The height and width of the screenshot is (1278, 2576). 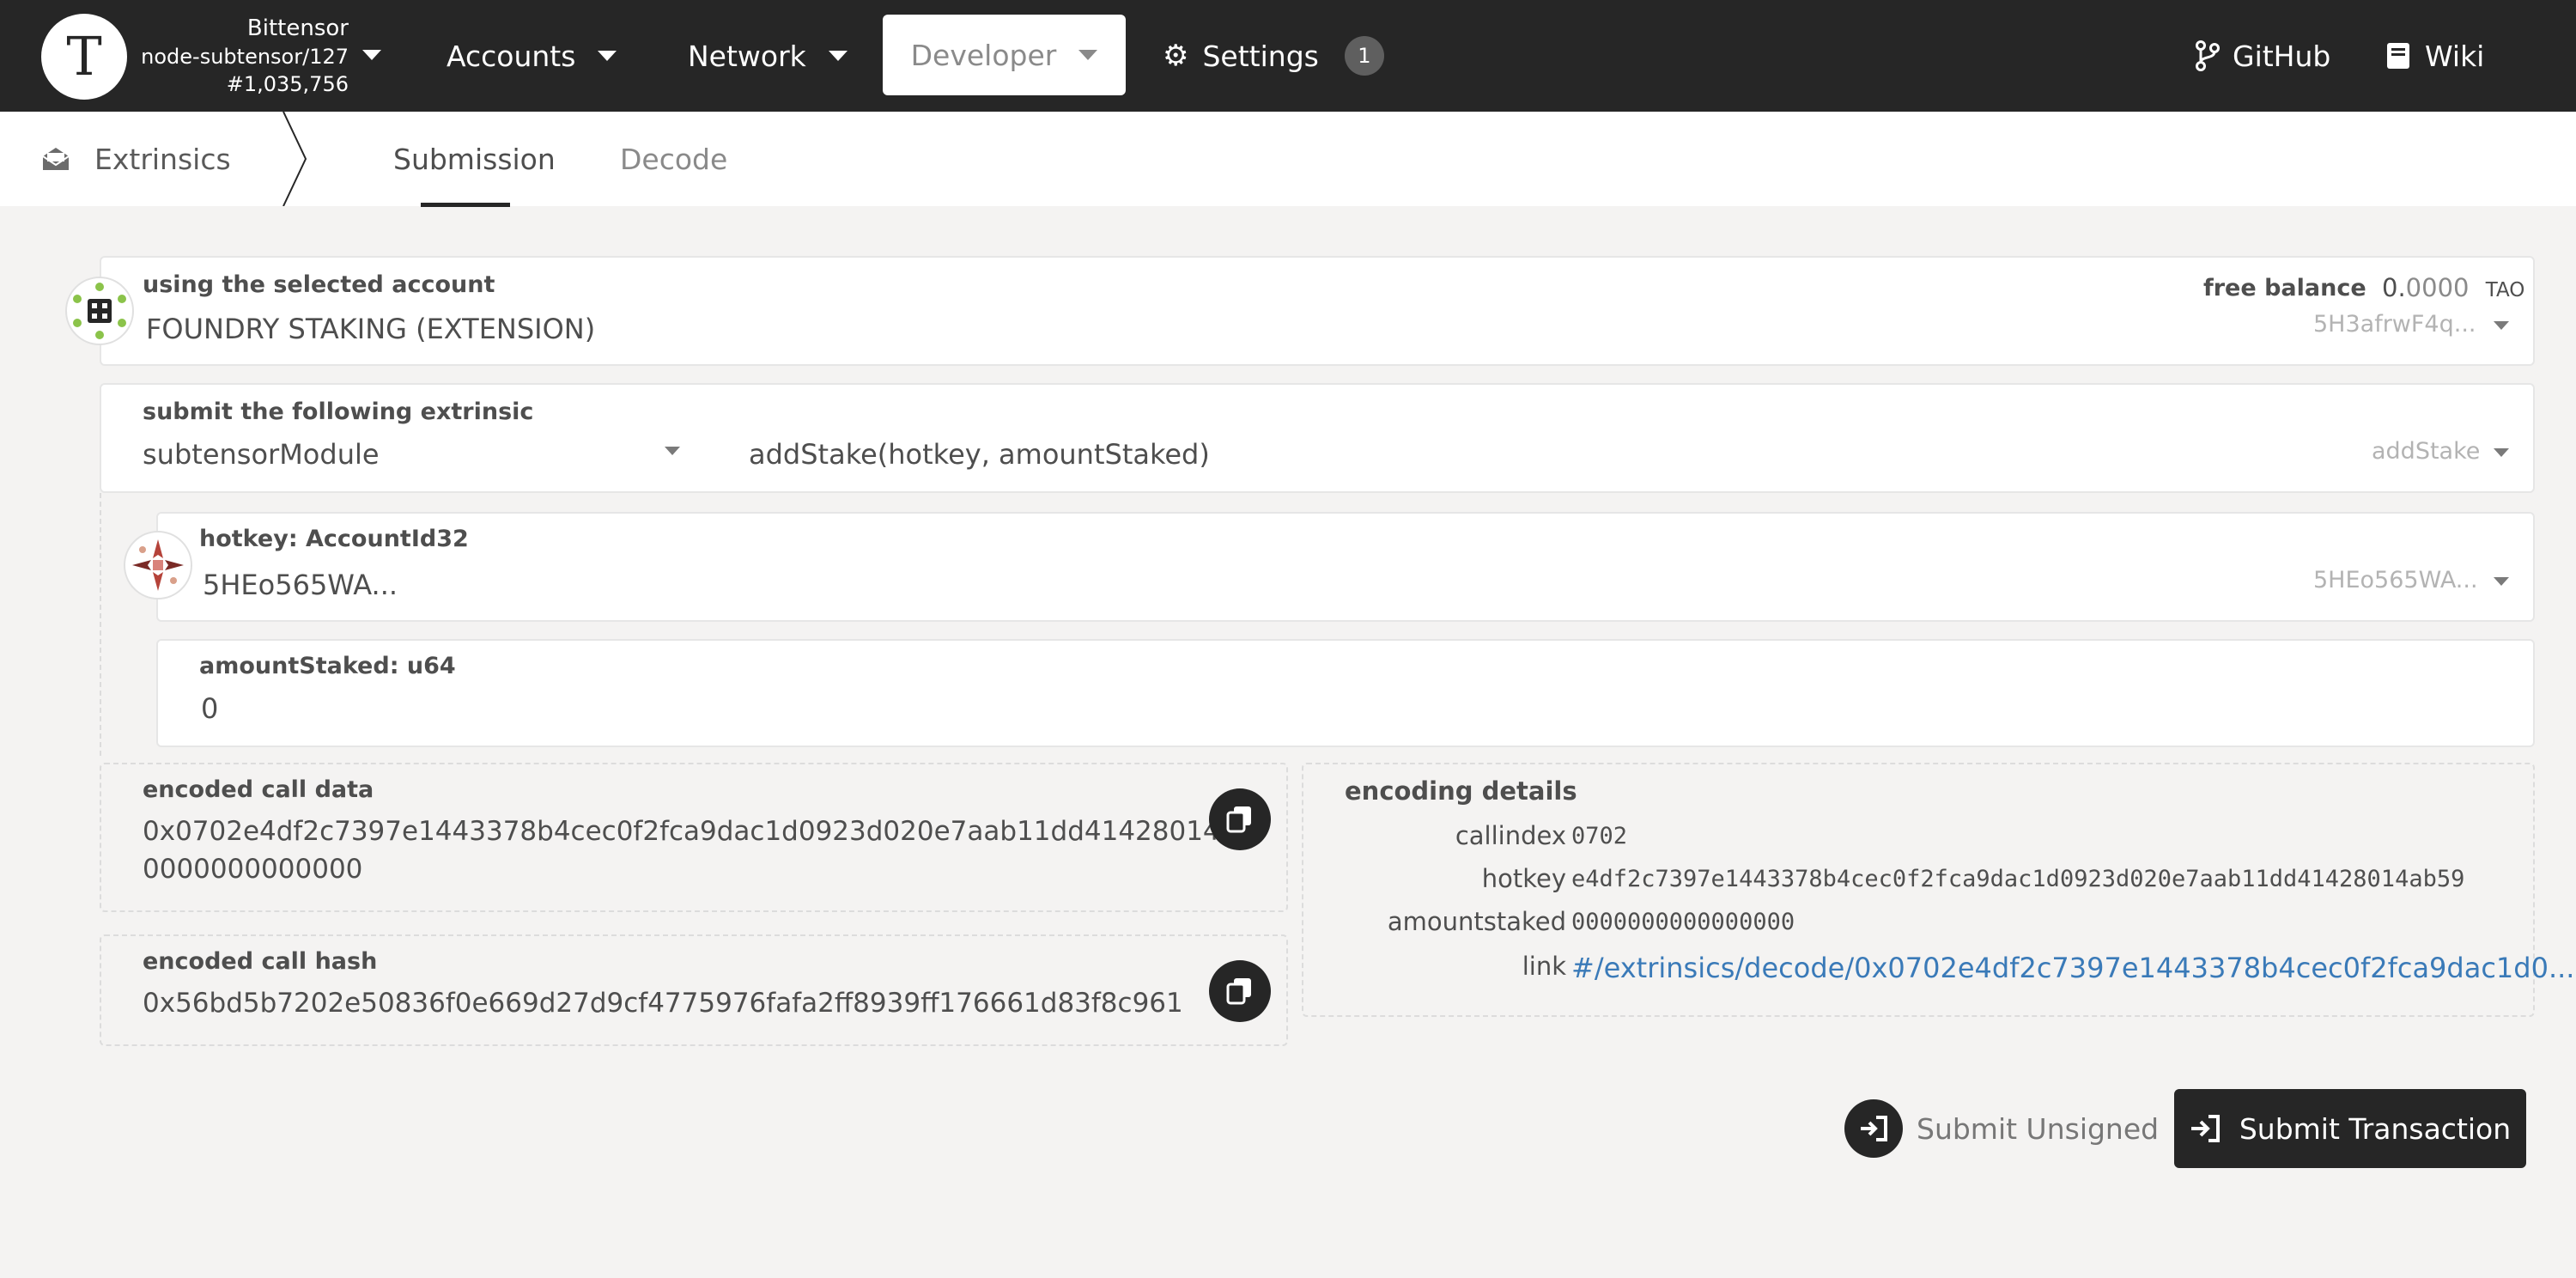 I want to click on block-number: #1,035,756, so click(x=287, y=84).